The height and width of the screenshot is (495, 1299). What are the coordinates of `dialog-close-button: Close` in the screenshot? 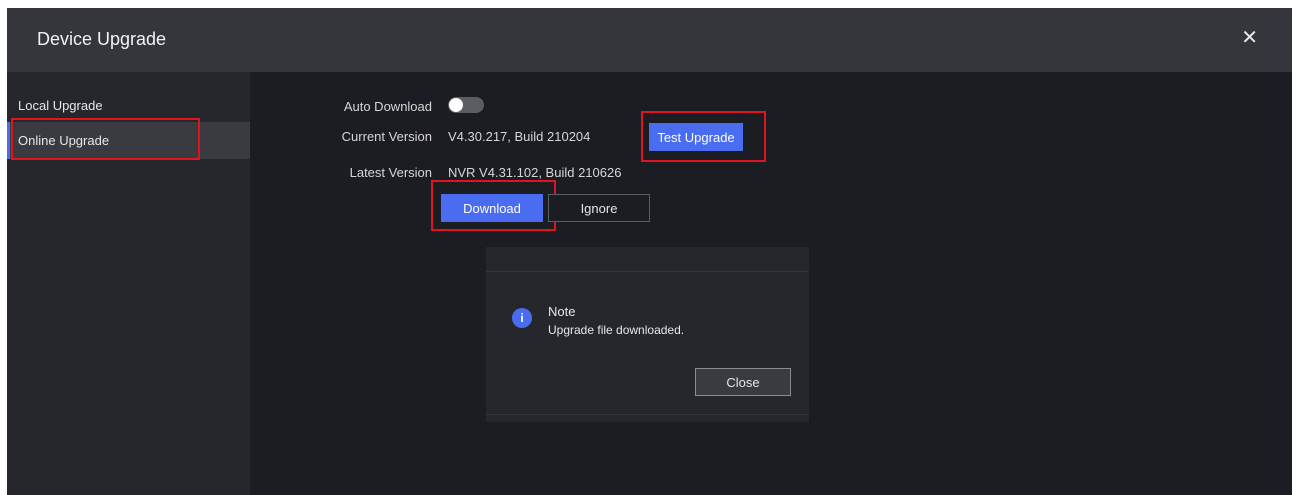 It's located at (743, 382).